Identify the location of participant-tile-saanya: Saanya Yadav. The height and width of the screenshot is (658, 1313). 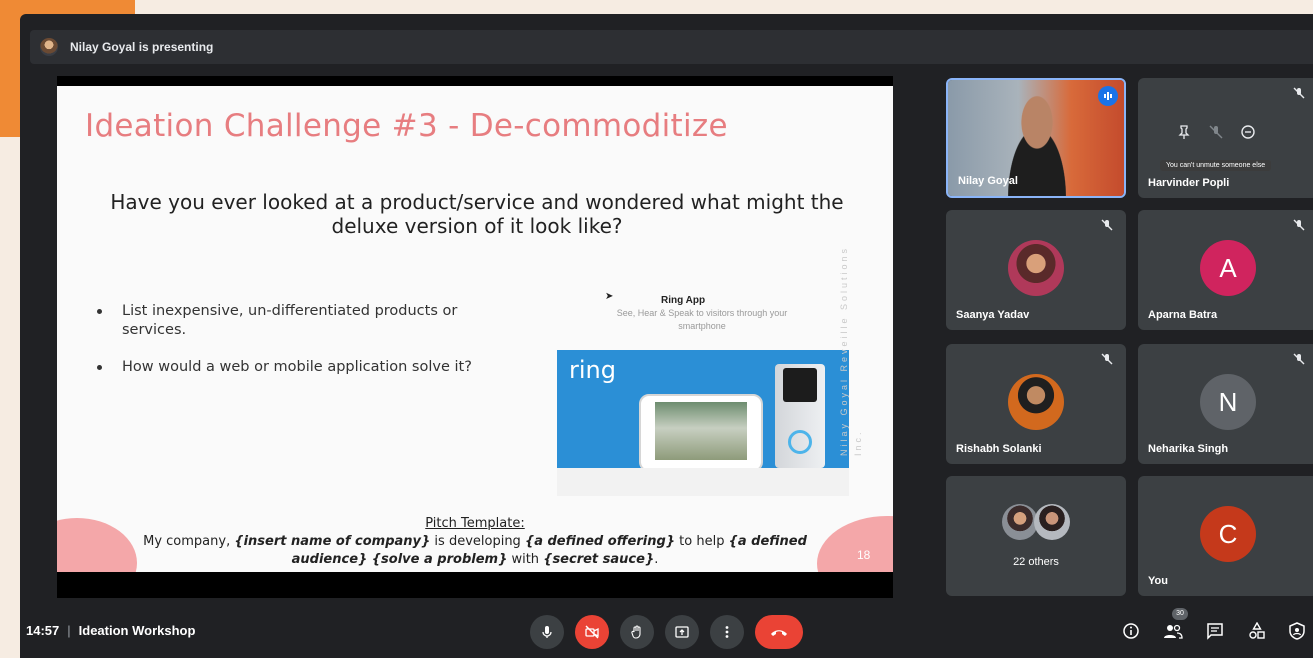
(1036, 270).